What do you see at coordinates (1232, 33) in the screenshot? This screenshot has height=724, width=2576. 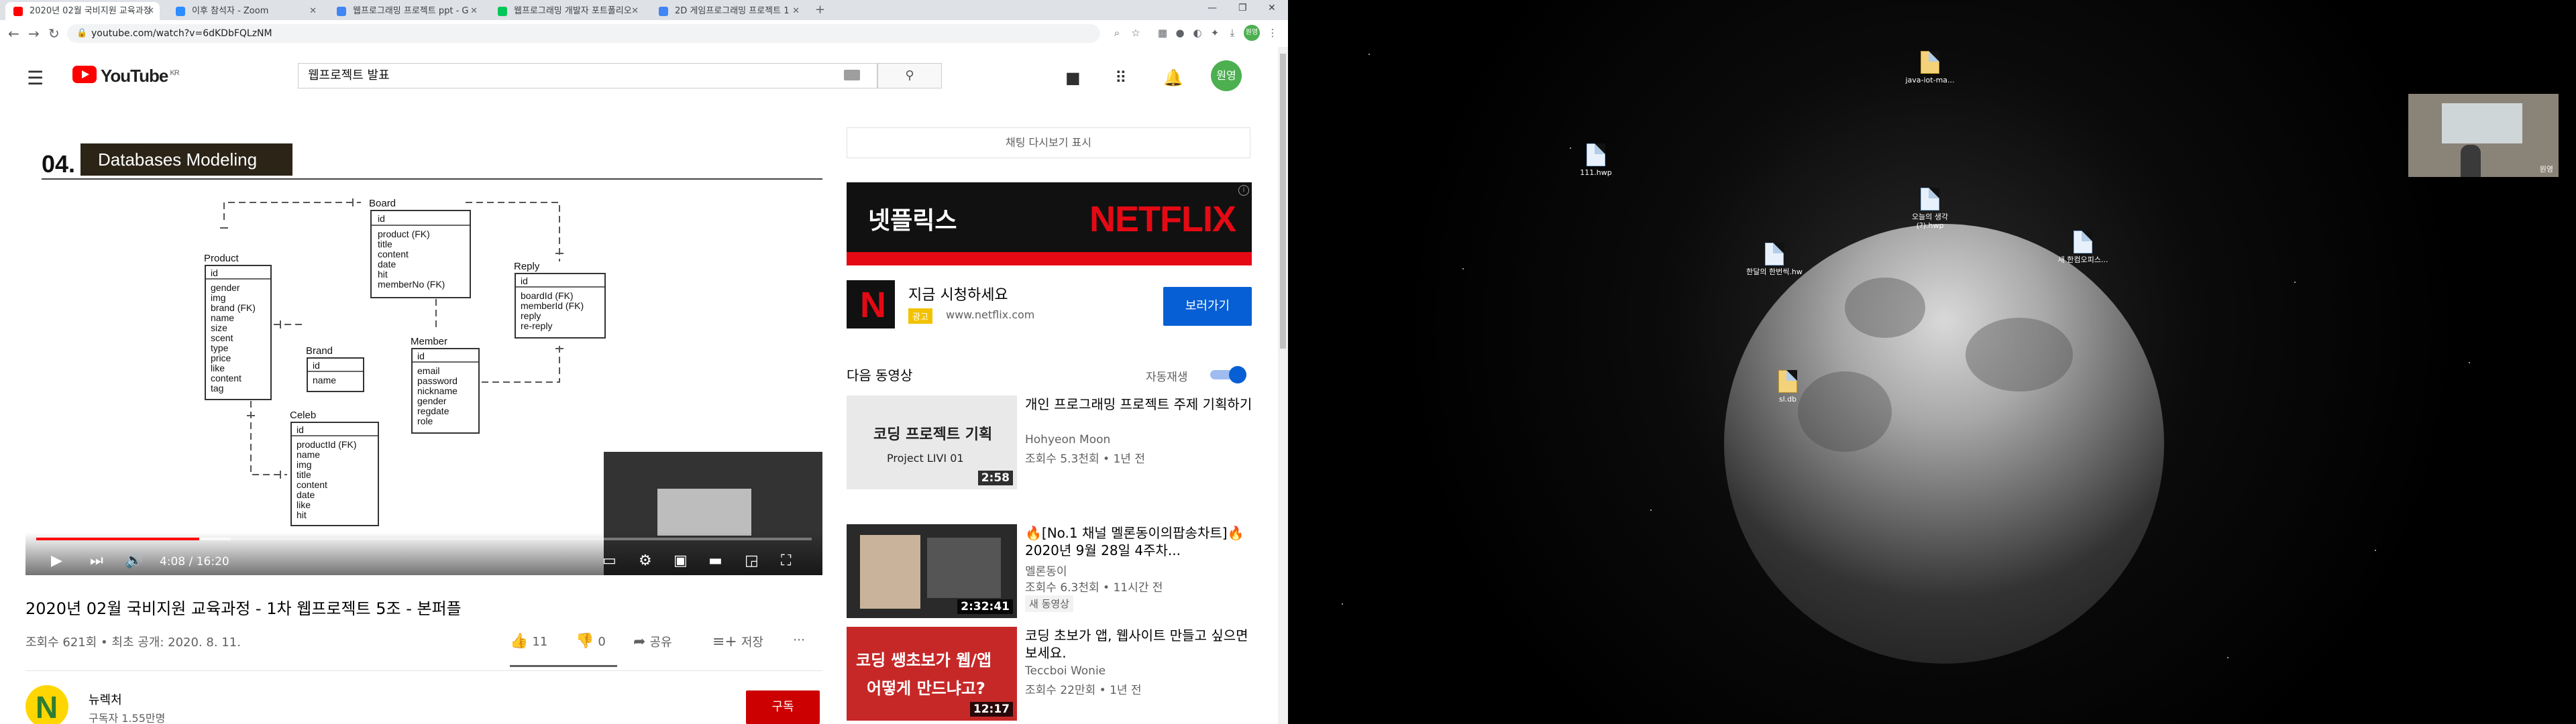 I see `download-icon: ⤓` at bounding box center [1232, 33].